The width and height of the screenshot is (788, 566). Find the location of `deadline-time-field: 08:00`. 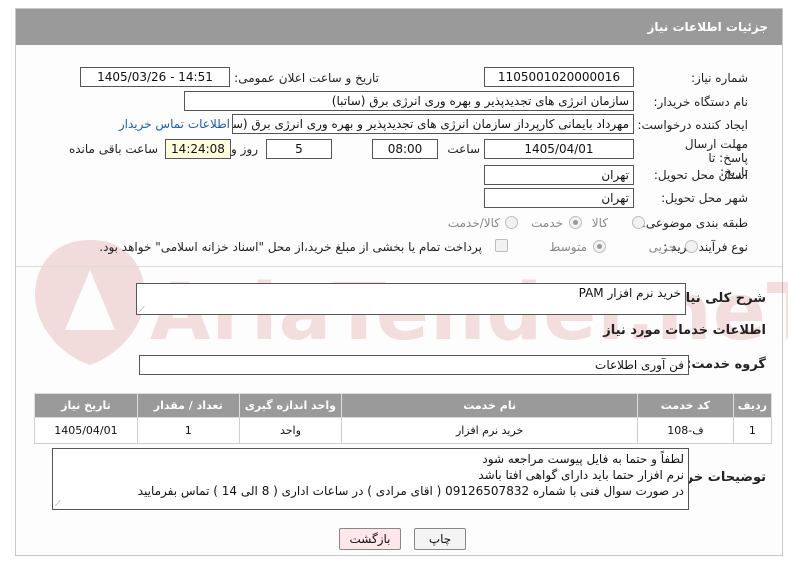

deadline-time-field: 08:00 is located at coordinates (405, 149).